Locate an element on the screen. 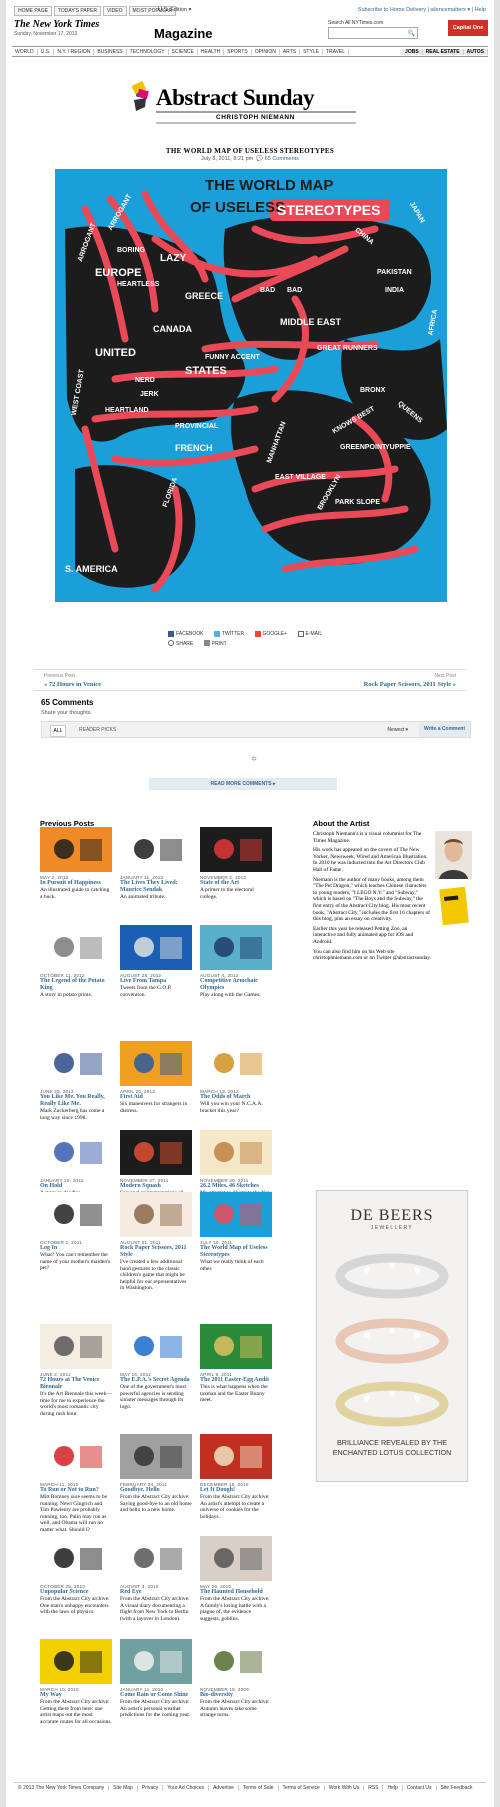  post-title-link: The Legend of the Potato King is located at coordinates (76, 985).